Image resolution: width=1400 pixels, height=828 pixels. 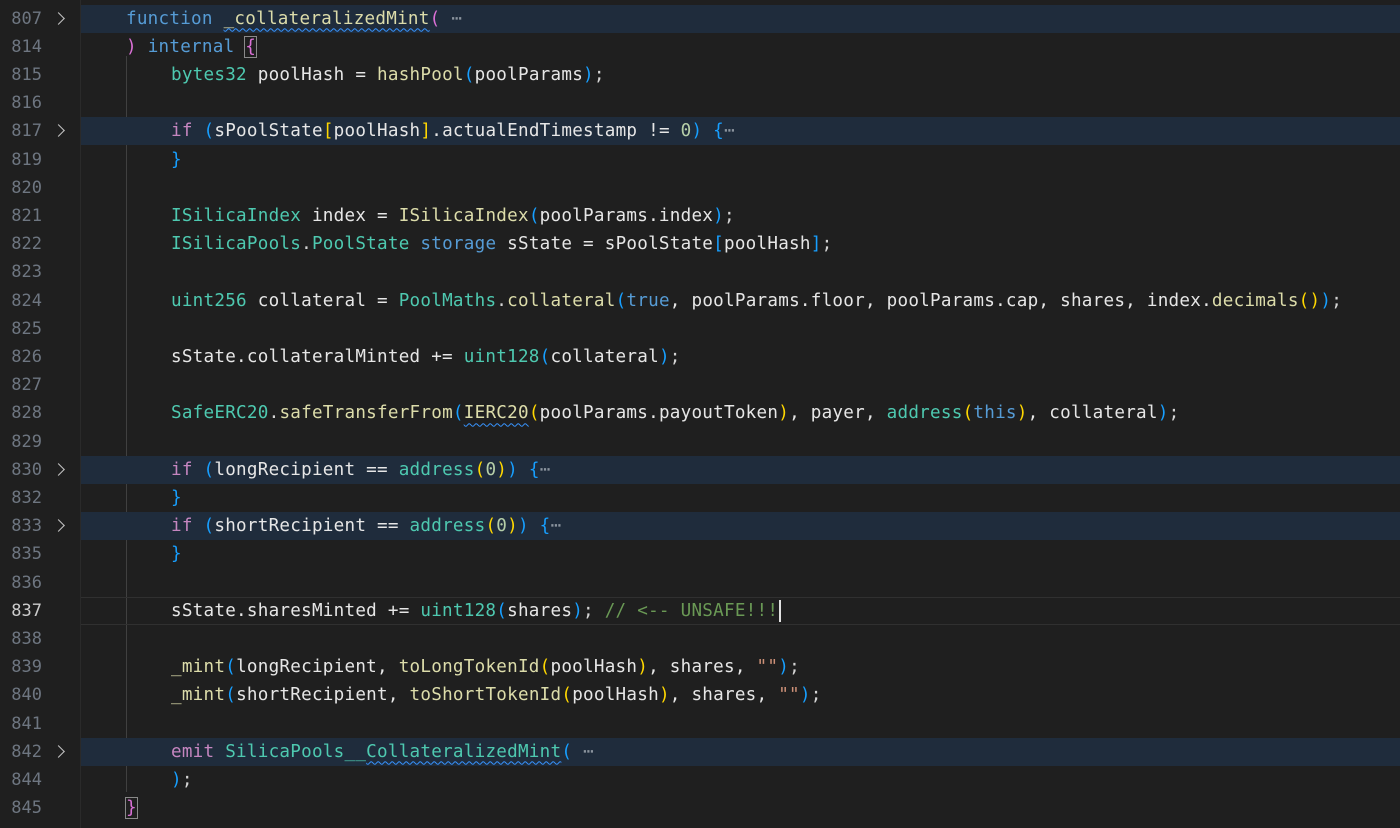 I want to click on code-token: _mint, so click(x=198, y=667).